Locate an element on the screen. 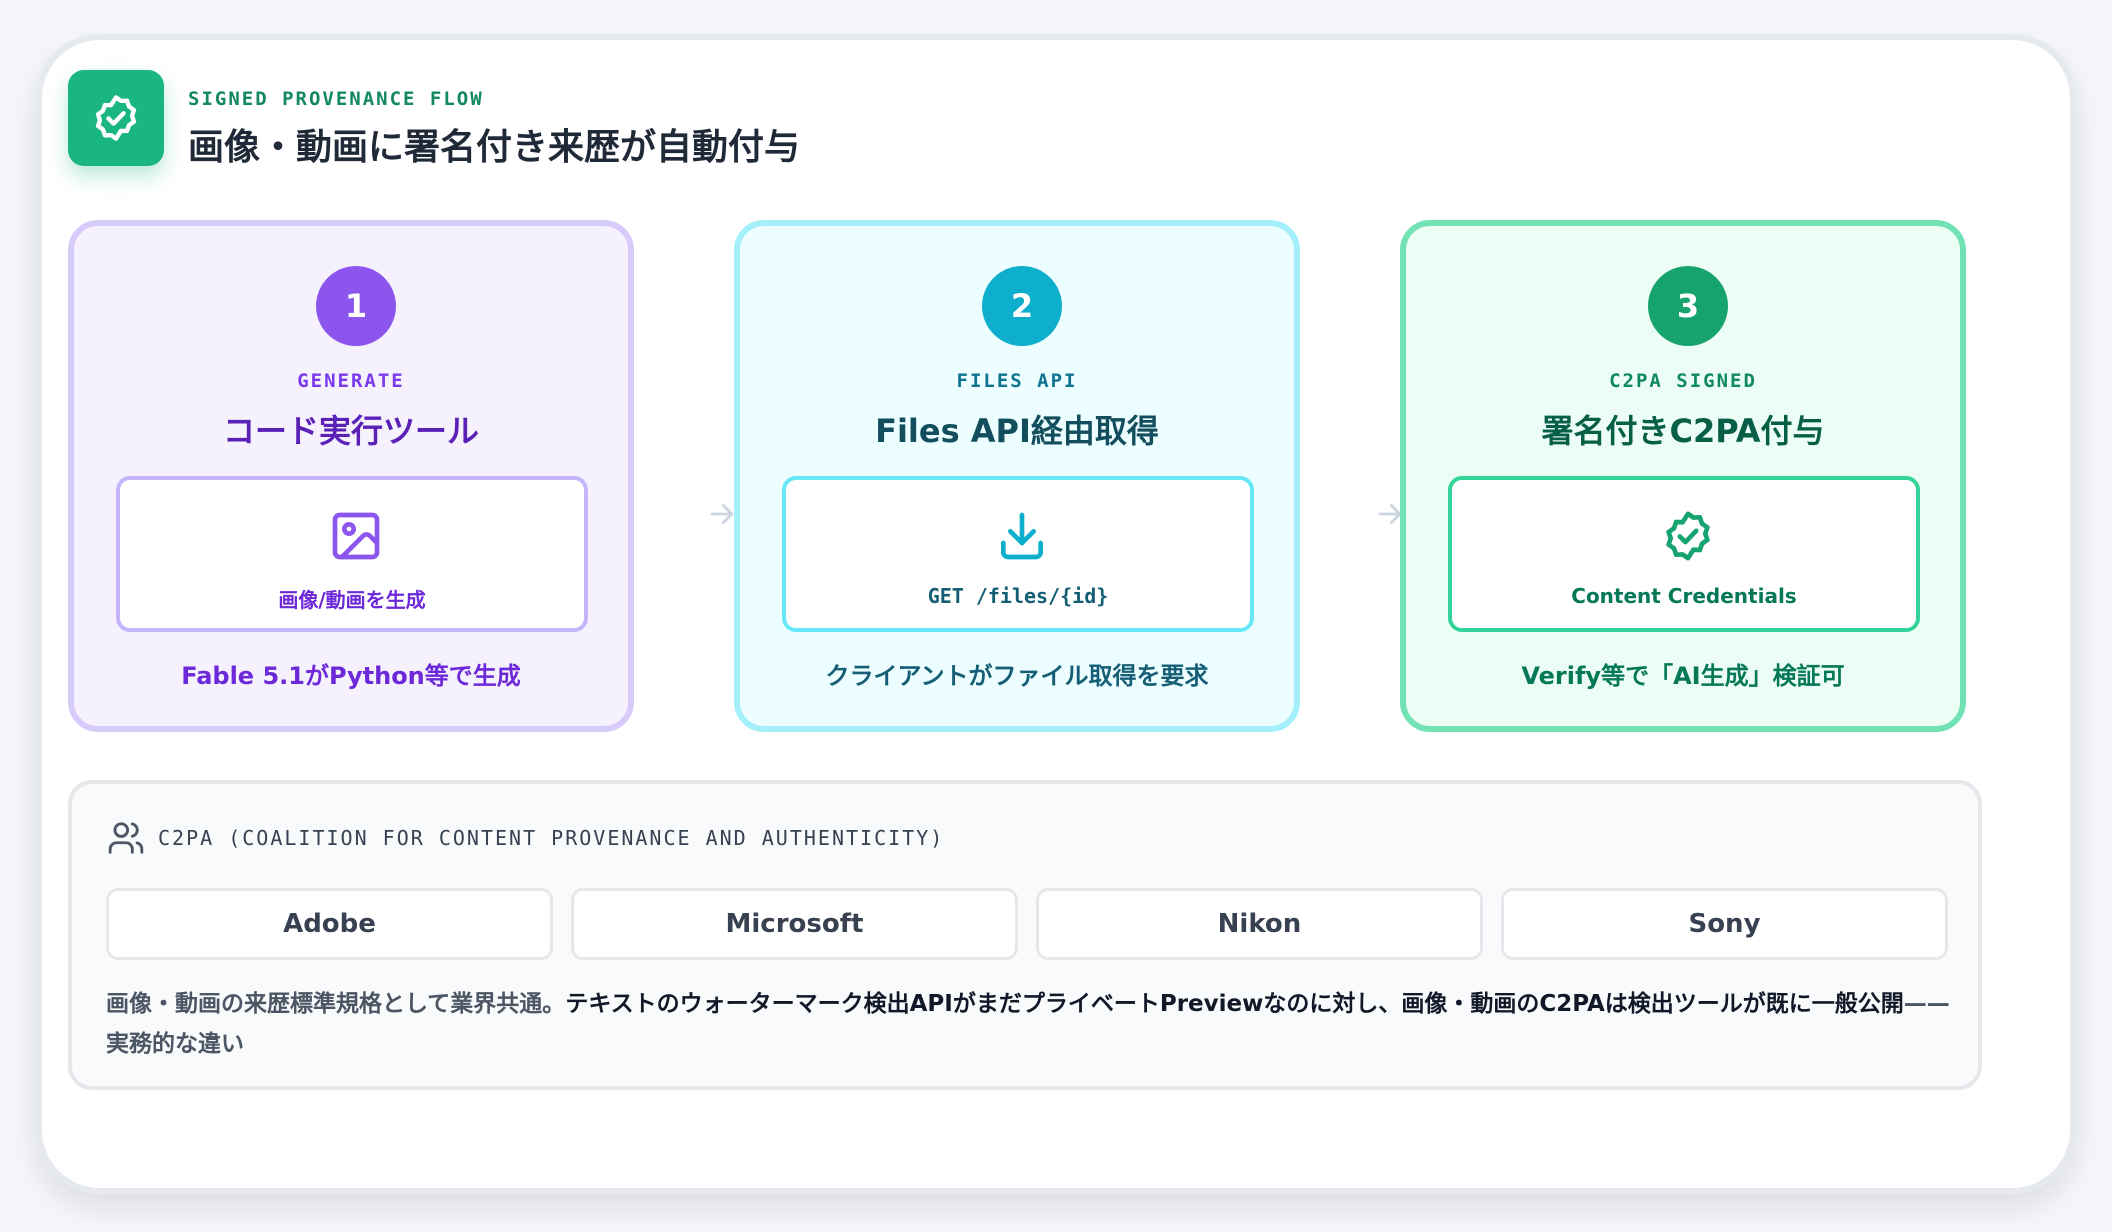 This screenshot has width=2112, height=1232. step-inner-box: Content Credentials is located at coordinates (1684, 554).